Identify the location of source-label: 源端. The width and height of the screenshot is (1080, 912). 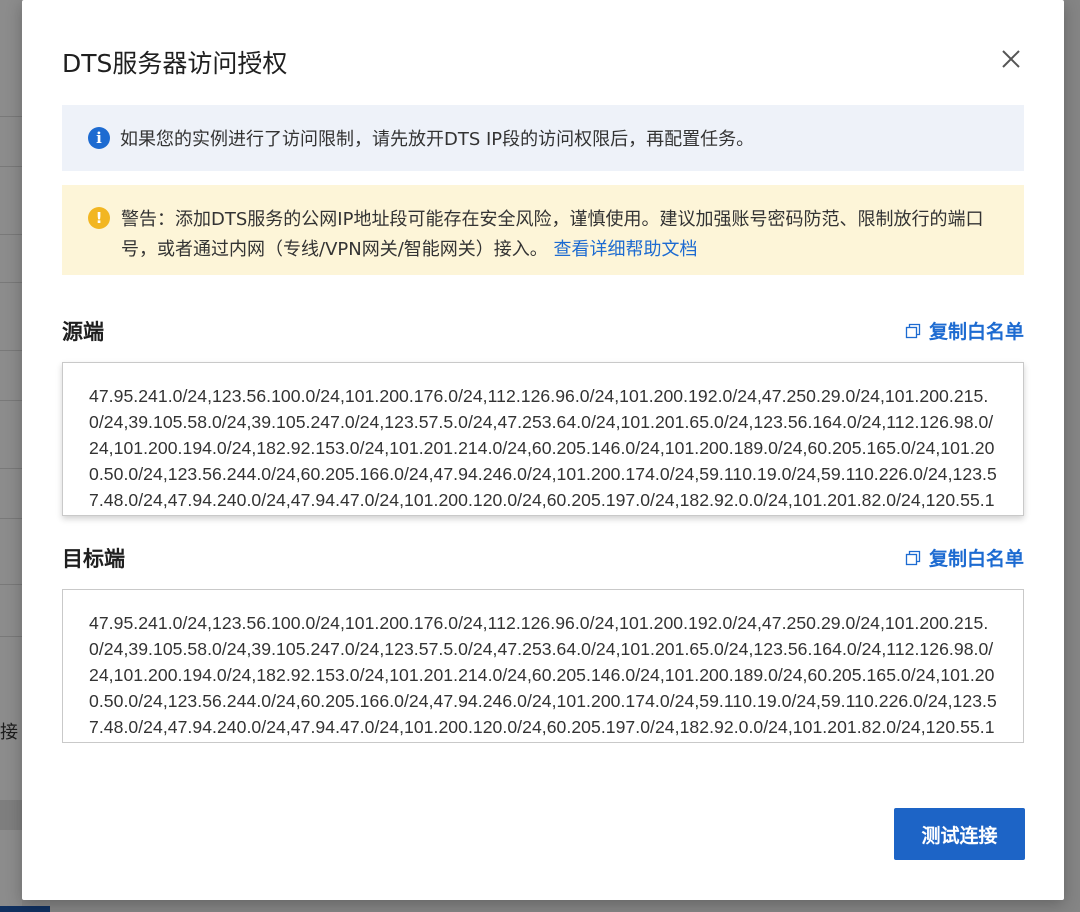
(83, 332).